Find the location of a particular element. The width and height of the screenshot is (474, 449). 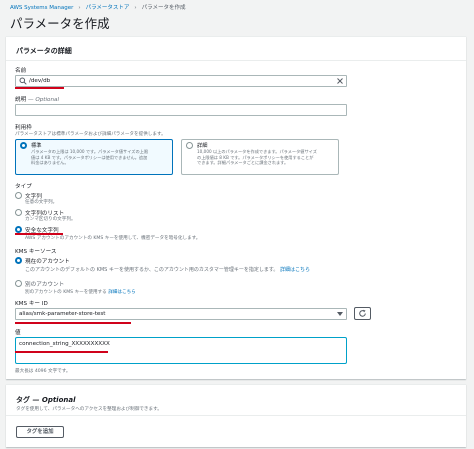

kms-other-account-desc: 別のアカウントの KMS キーを使用する 詳細はこちら is located at coordinates (80, 292).